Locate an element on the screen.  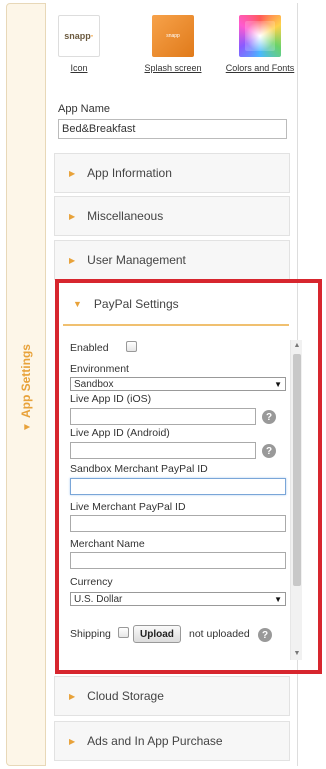
app-name-label: App Name is located at coordinates (84, 109).